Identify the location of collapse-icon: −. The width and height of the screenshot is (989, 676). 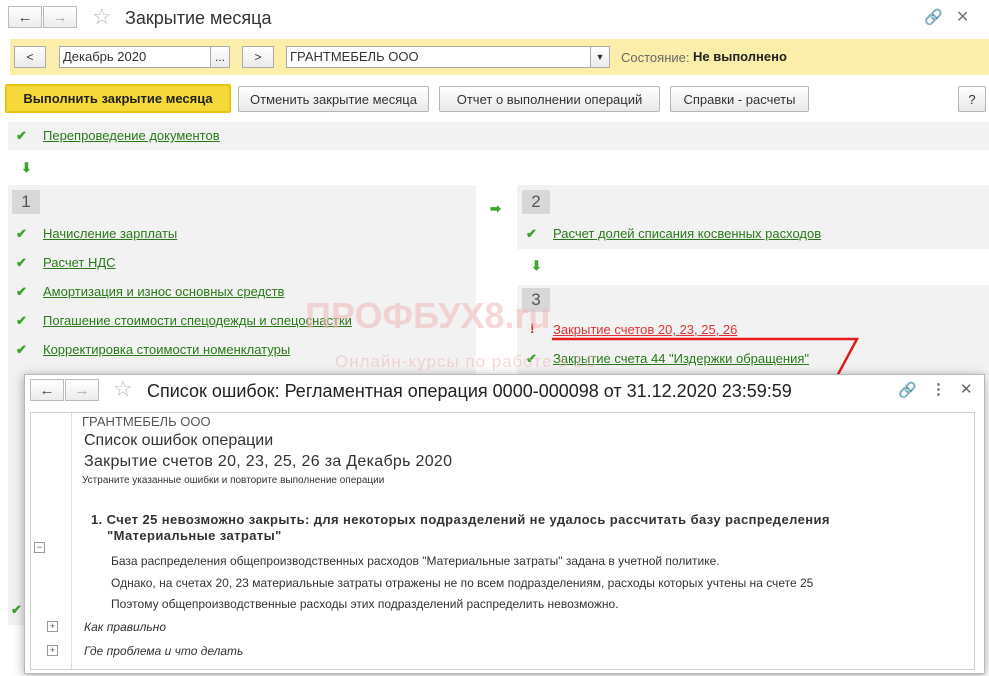
(39, 547).